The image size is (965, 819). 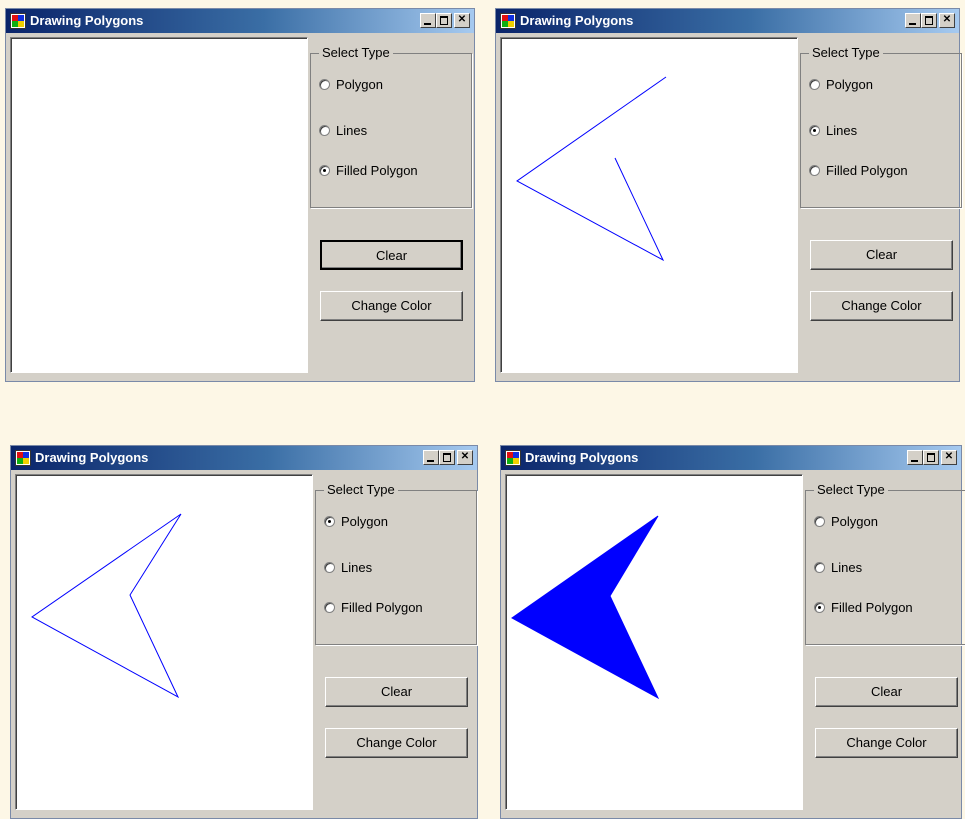 I want to click on drawn-filled-polygon, so click(x=585, y=607).